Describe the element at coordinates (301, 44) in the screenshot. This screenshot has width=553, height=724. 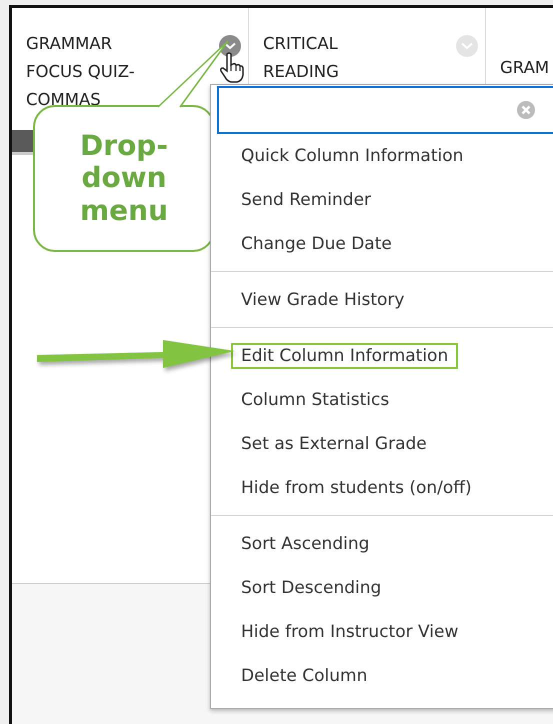
I see `column-title: CRITICAL` at that location.